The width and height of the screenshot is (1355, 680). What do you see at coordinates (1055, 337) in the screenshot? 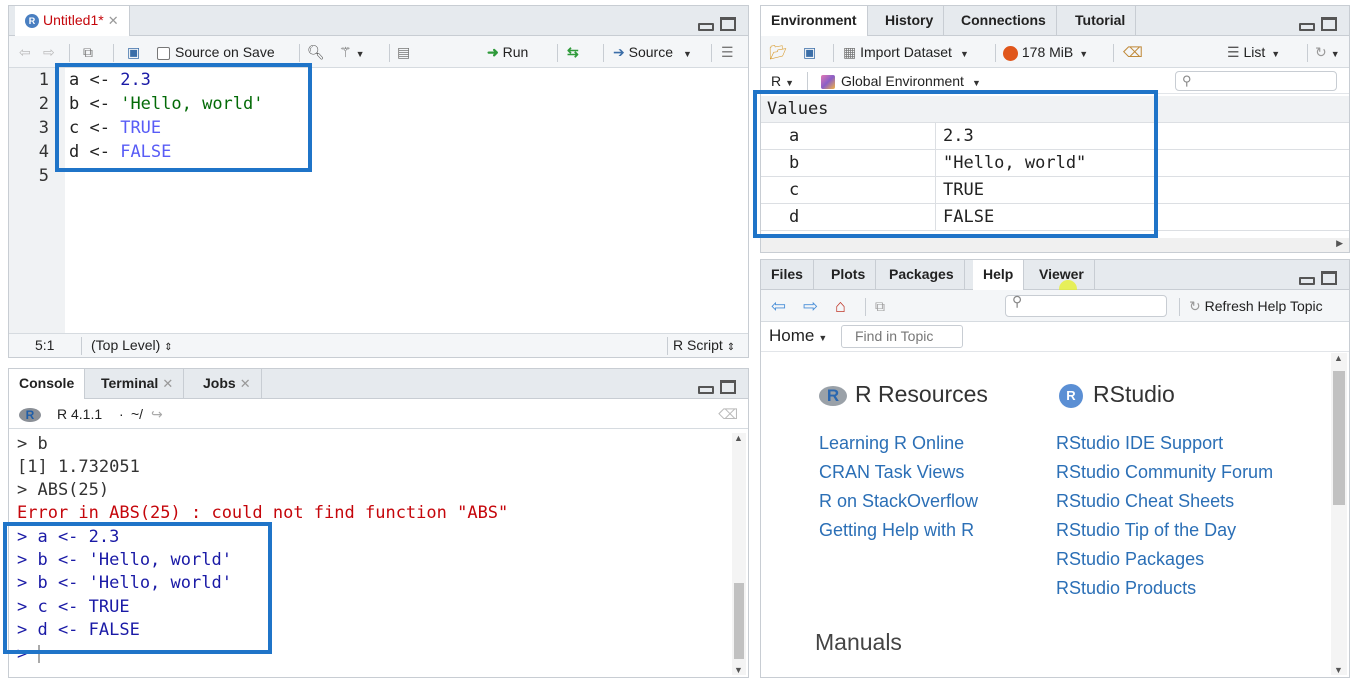
I see `help-nav-bar: Home ▼ Find in Topic` at bounding box center [1055, 337].